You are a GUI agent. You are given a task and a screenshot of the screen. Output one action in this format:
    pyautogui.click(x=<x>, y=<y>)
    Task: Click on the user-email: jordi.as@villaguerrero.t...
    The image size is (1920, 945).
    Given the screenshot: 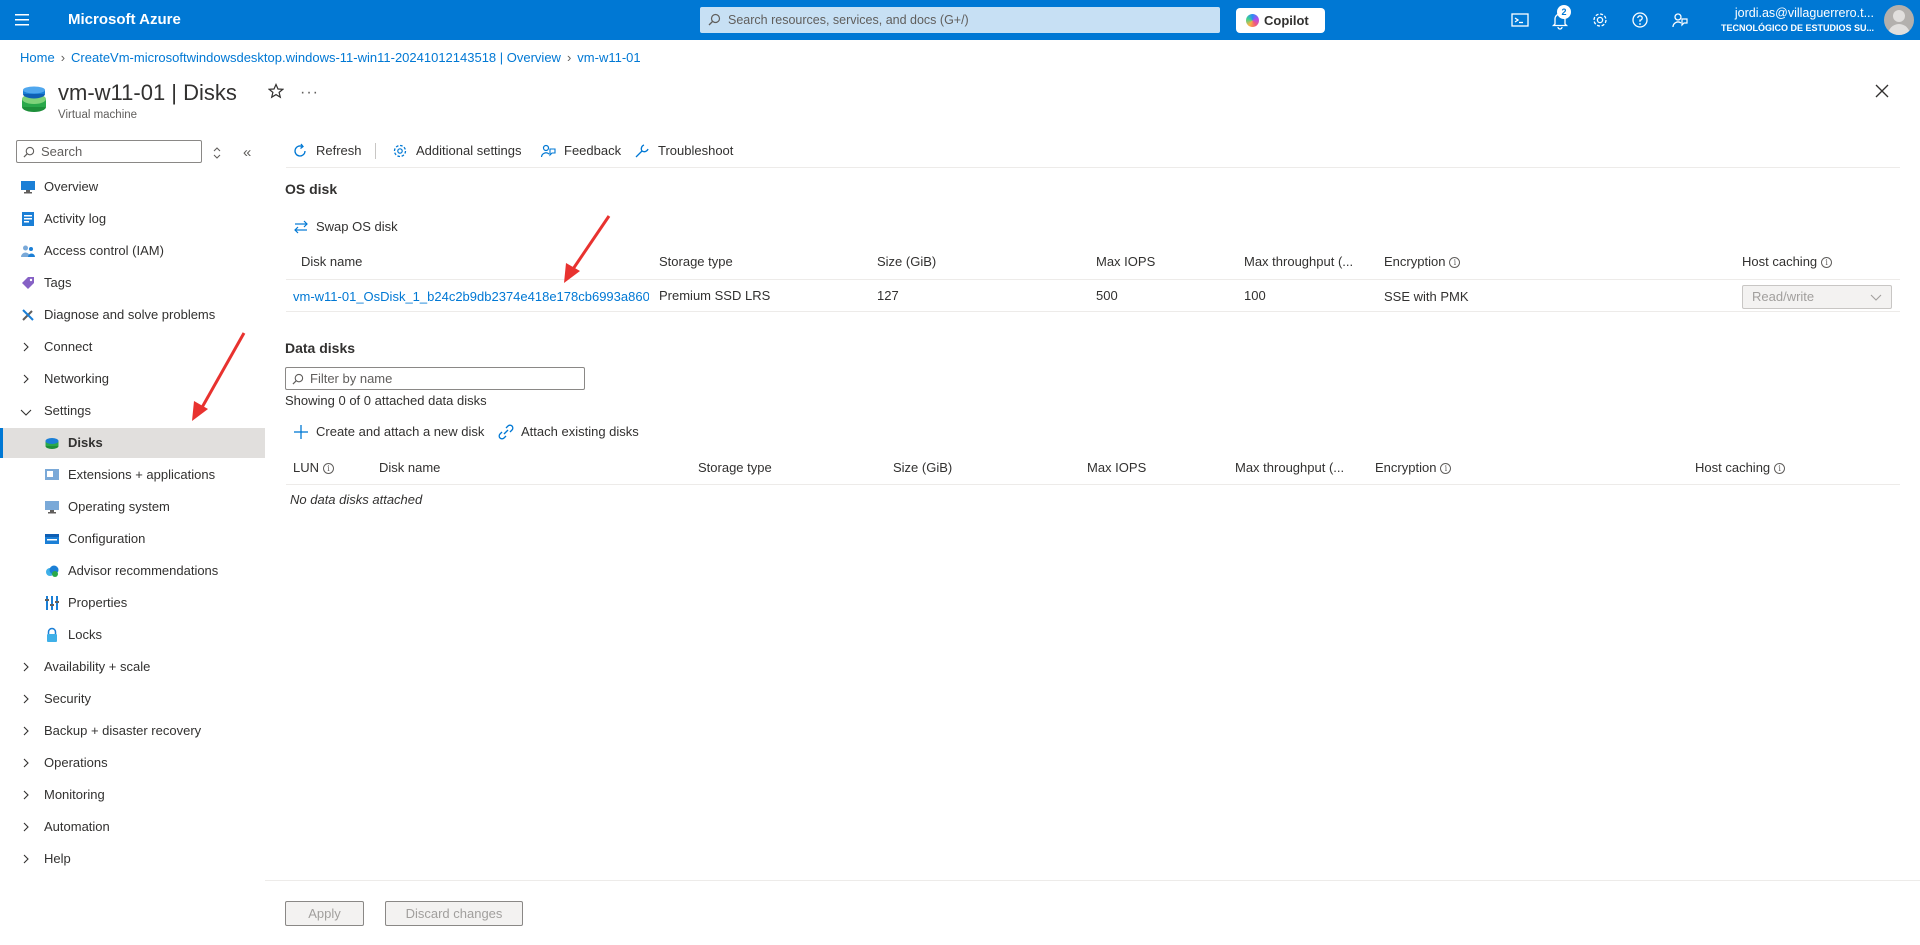 What is the action you would take?
    pyautogui.click(x=1804, y=13)
    